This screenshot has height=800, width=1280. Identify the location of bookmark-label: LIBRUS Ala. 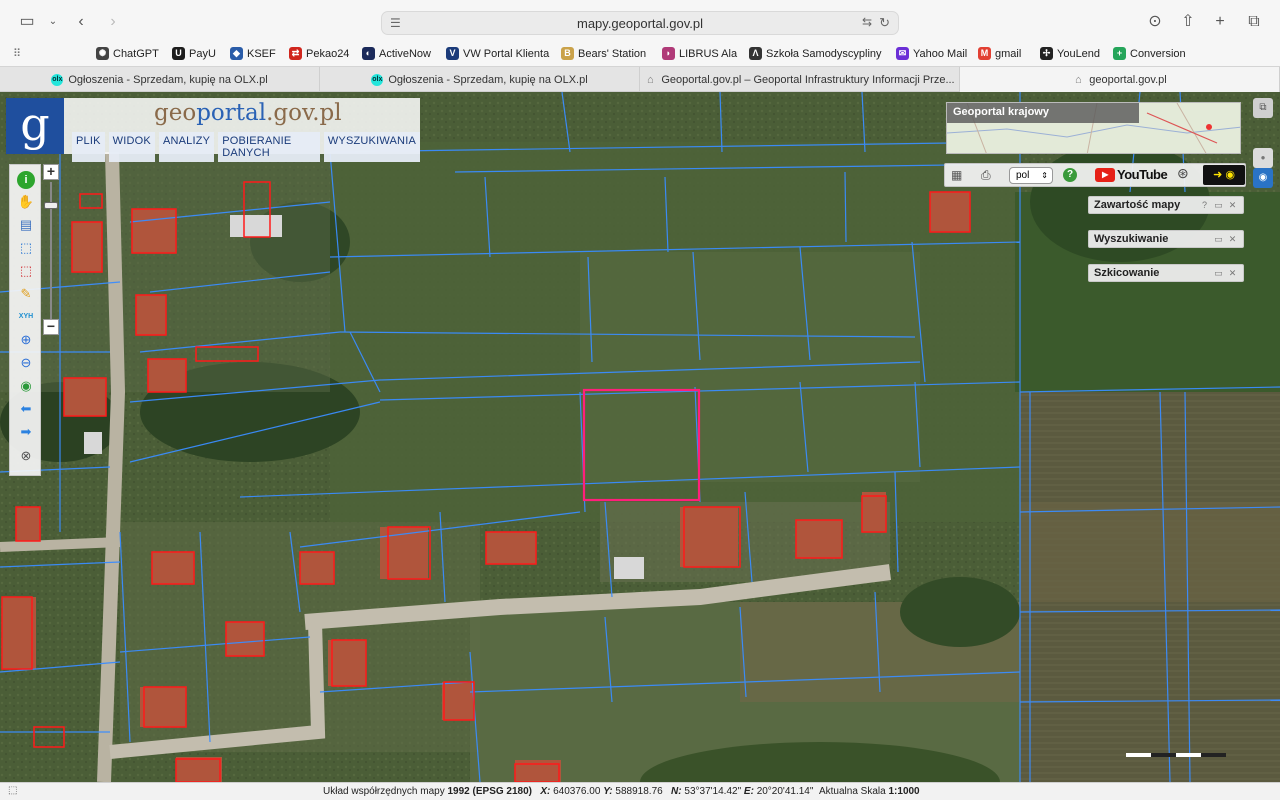
(708, 53).